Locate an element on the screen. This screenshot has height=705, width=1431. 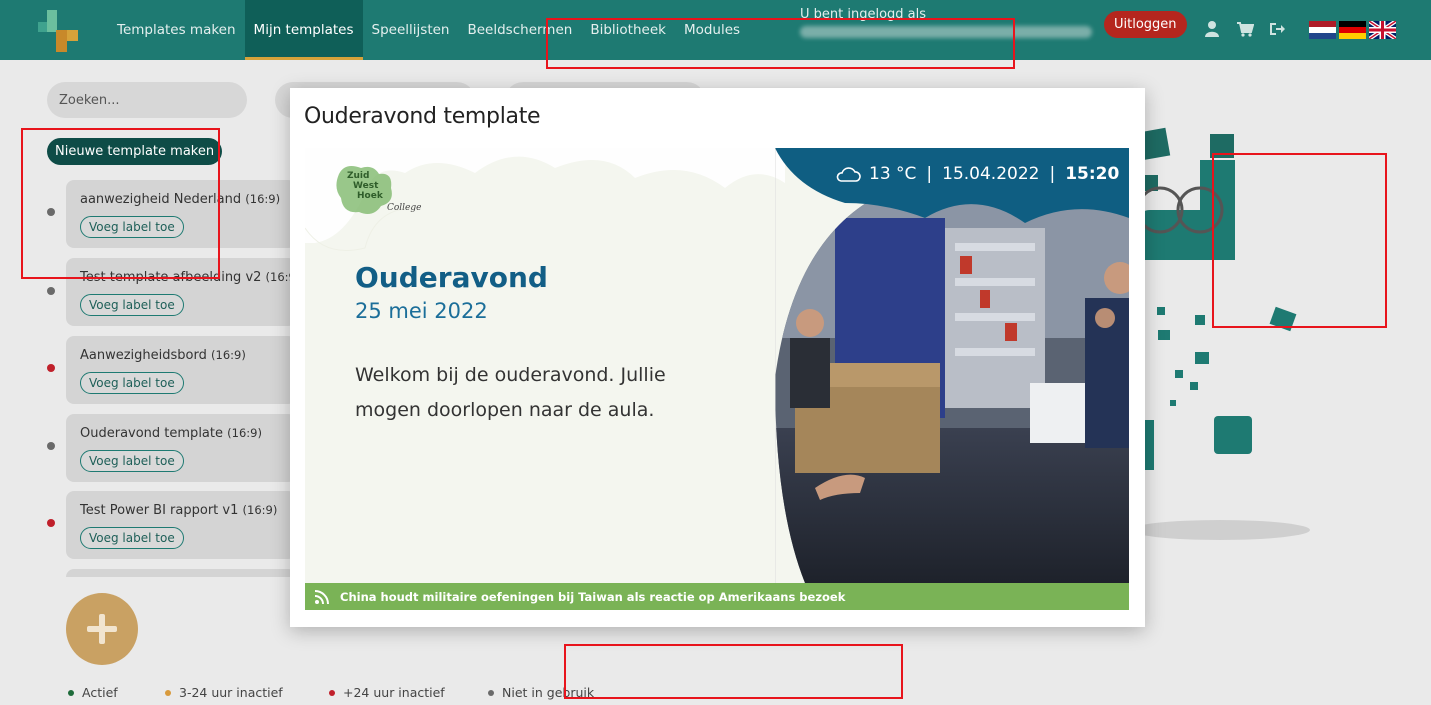
weather-temperature: 13 °C is located at coordinates (893, 174).